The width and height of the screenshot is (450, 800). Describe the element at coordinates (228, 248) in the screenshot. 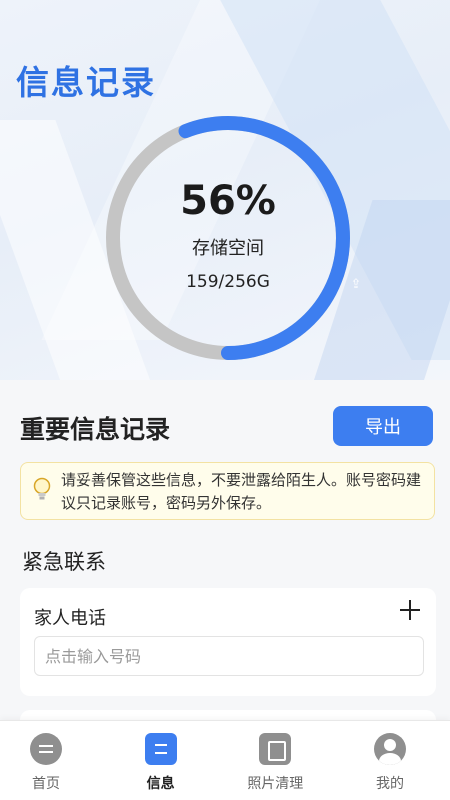

I see `storage-label: 存储空间` at that location.